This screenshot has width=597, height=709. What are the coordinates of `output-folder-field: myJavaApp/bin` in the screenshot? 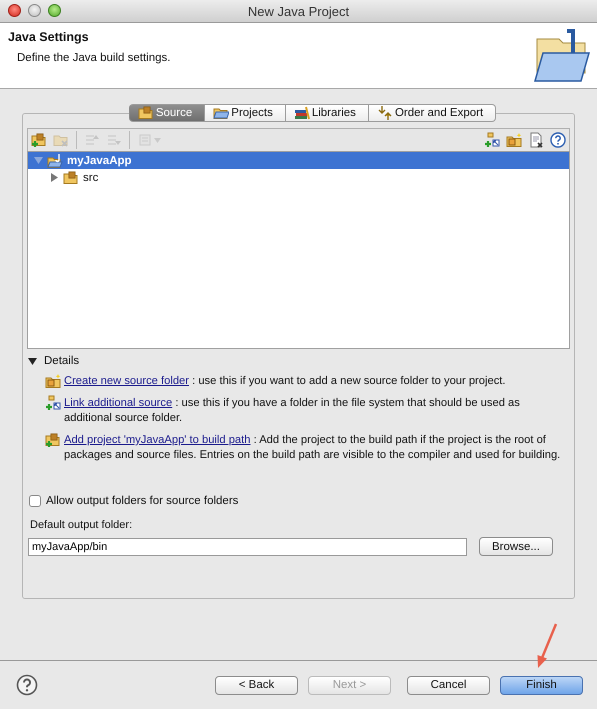 It's located at (247, 547).